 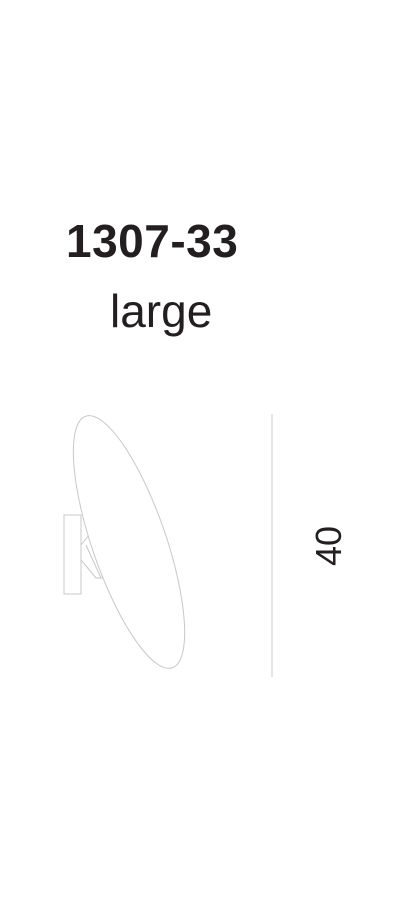 What do you see at coordinates (328, 546) in the screenshot?
I see `height-dimension-label: 40` at bounding box center [328, 546].